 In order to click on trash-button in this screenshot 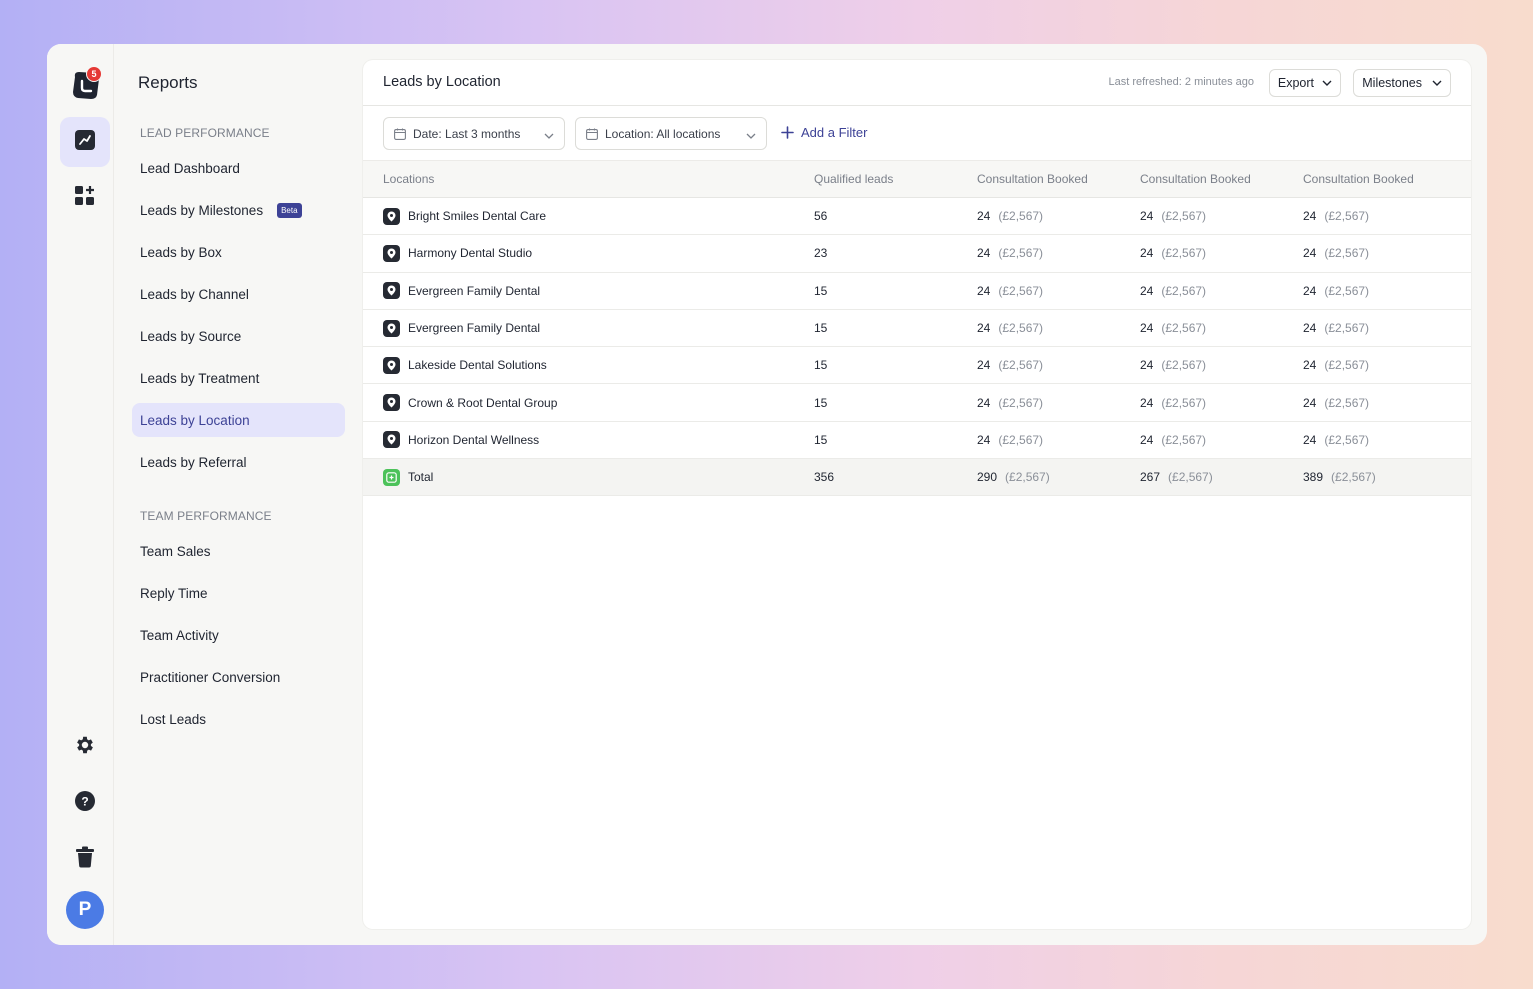, I will do `click(85, 859)`.